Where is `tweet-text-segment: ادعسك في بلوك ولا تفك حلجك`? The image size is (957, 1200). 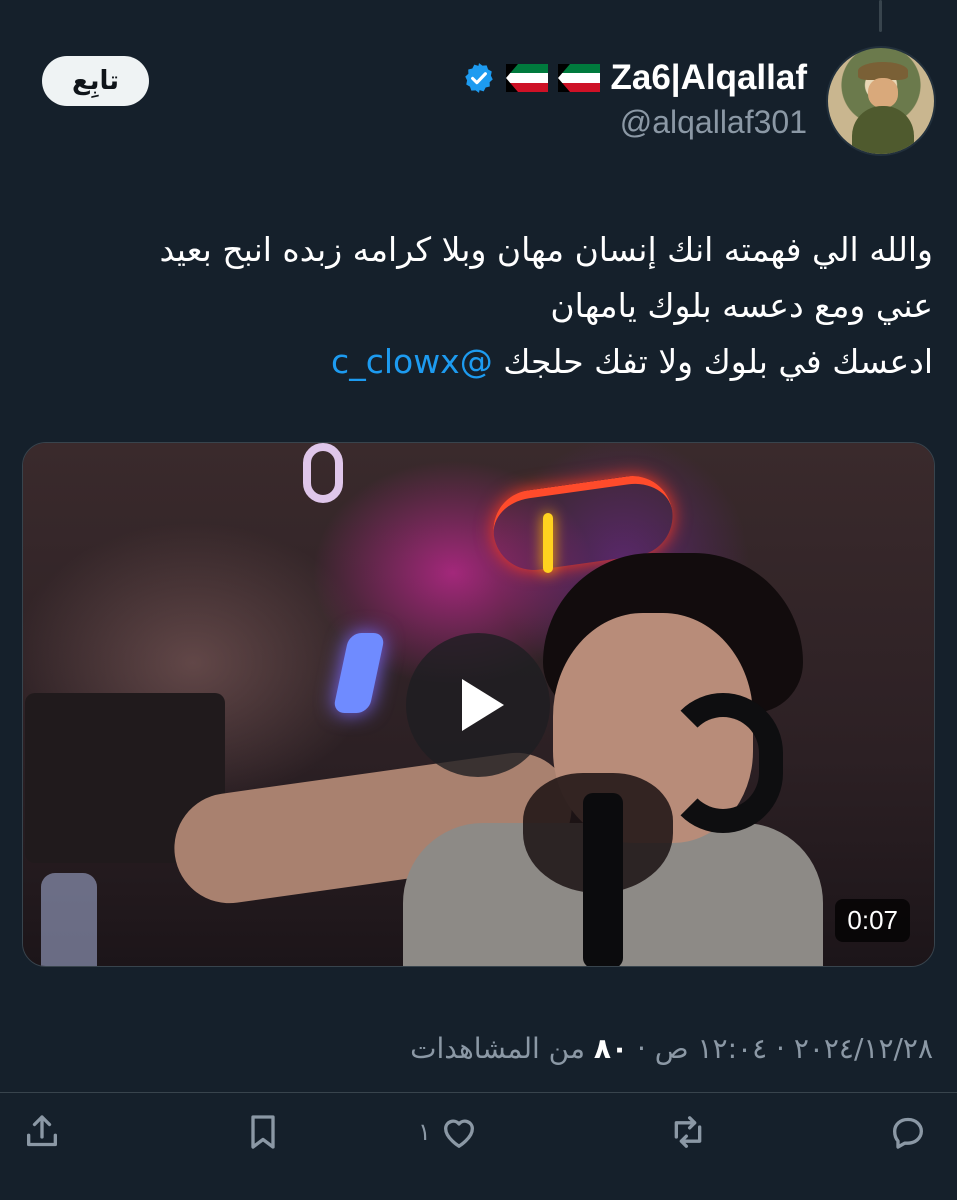 tweet-text-segment: ادعسك في بلوك ولا تفك حلجك is located at coordinates (718, 361).